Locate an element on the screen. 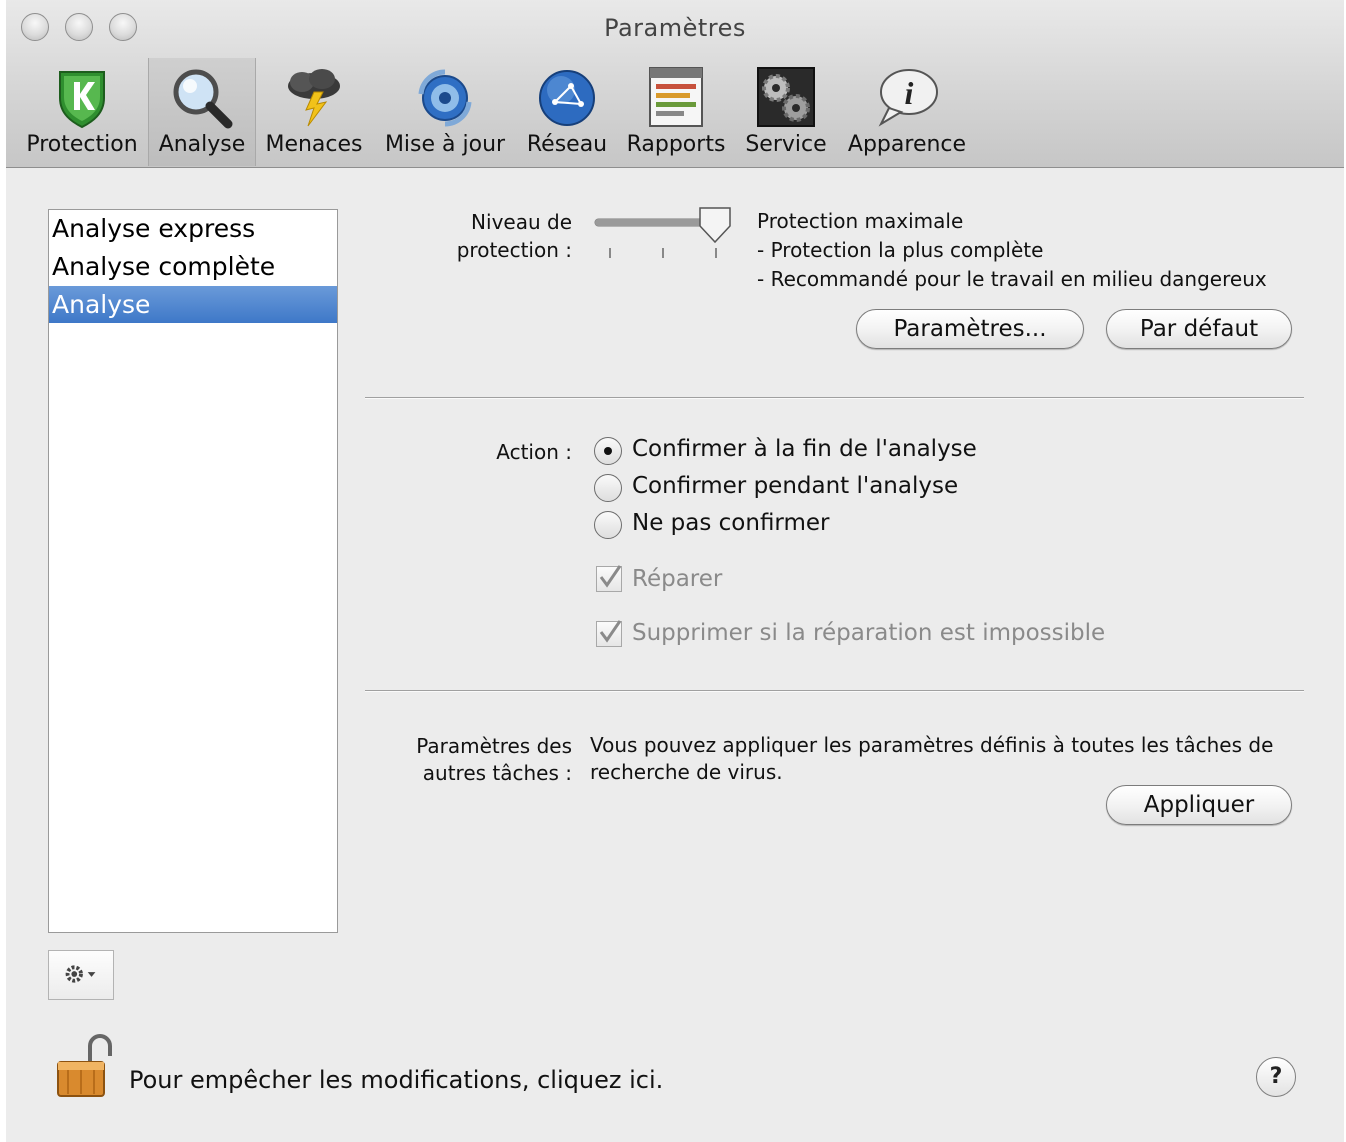 The height and width of the screenshot is (1142, 1346). toolbar-item-rapports: Rapports is located at coordinates (676, 112).